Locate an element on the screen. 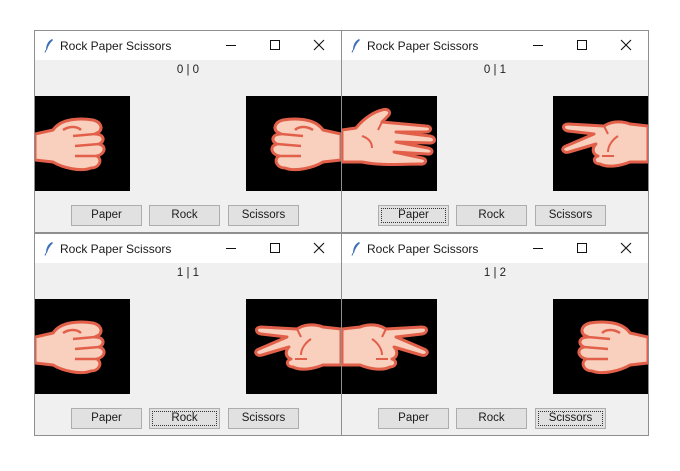 The image size is (680, 471). score-label: 1 | 2 is located at coordinates (495, 273).